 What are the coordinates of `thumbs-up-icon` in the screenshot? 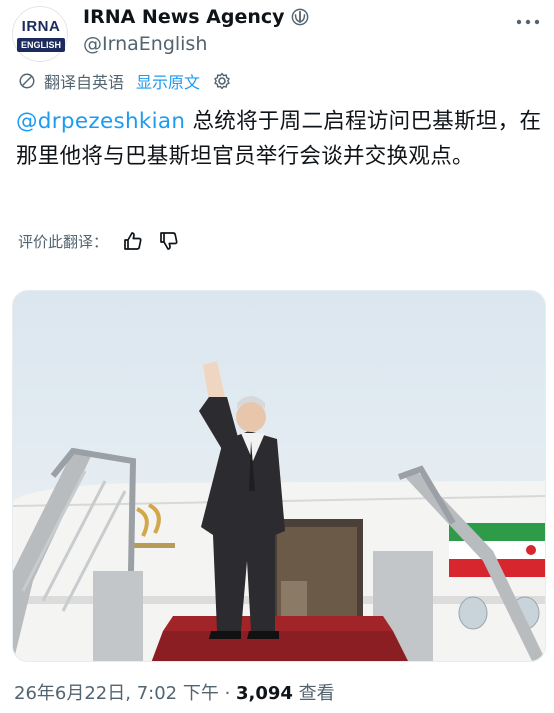 It's located at (133, 241).